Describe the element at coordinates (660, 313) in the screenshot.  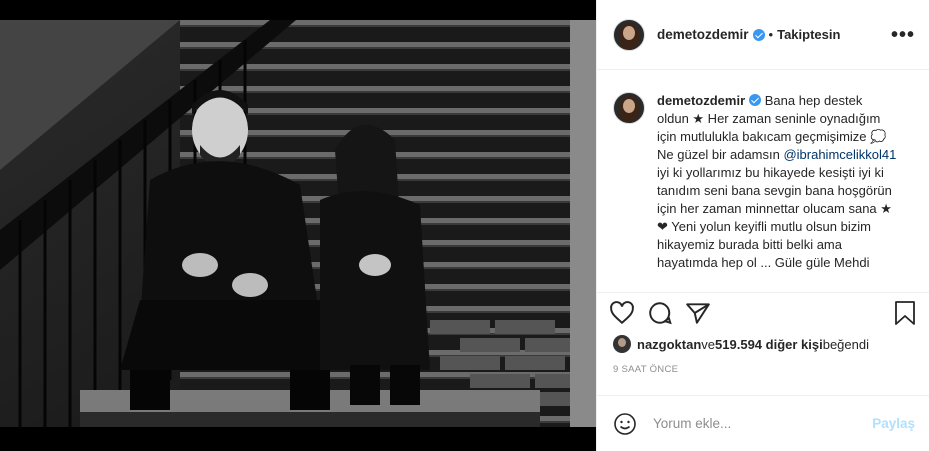
I see `comment-icon` at that location.